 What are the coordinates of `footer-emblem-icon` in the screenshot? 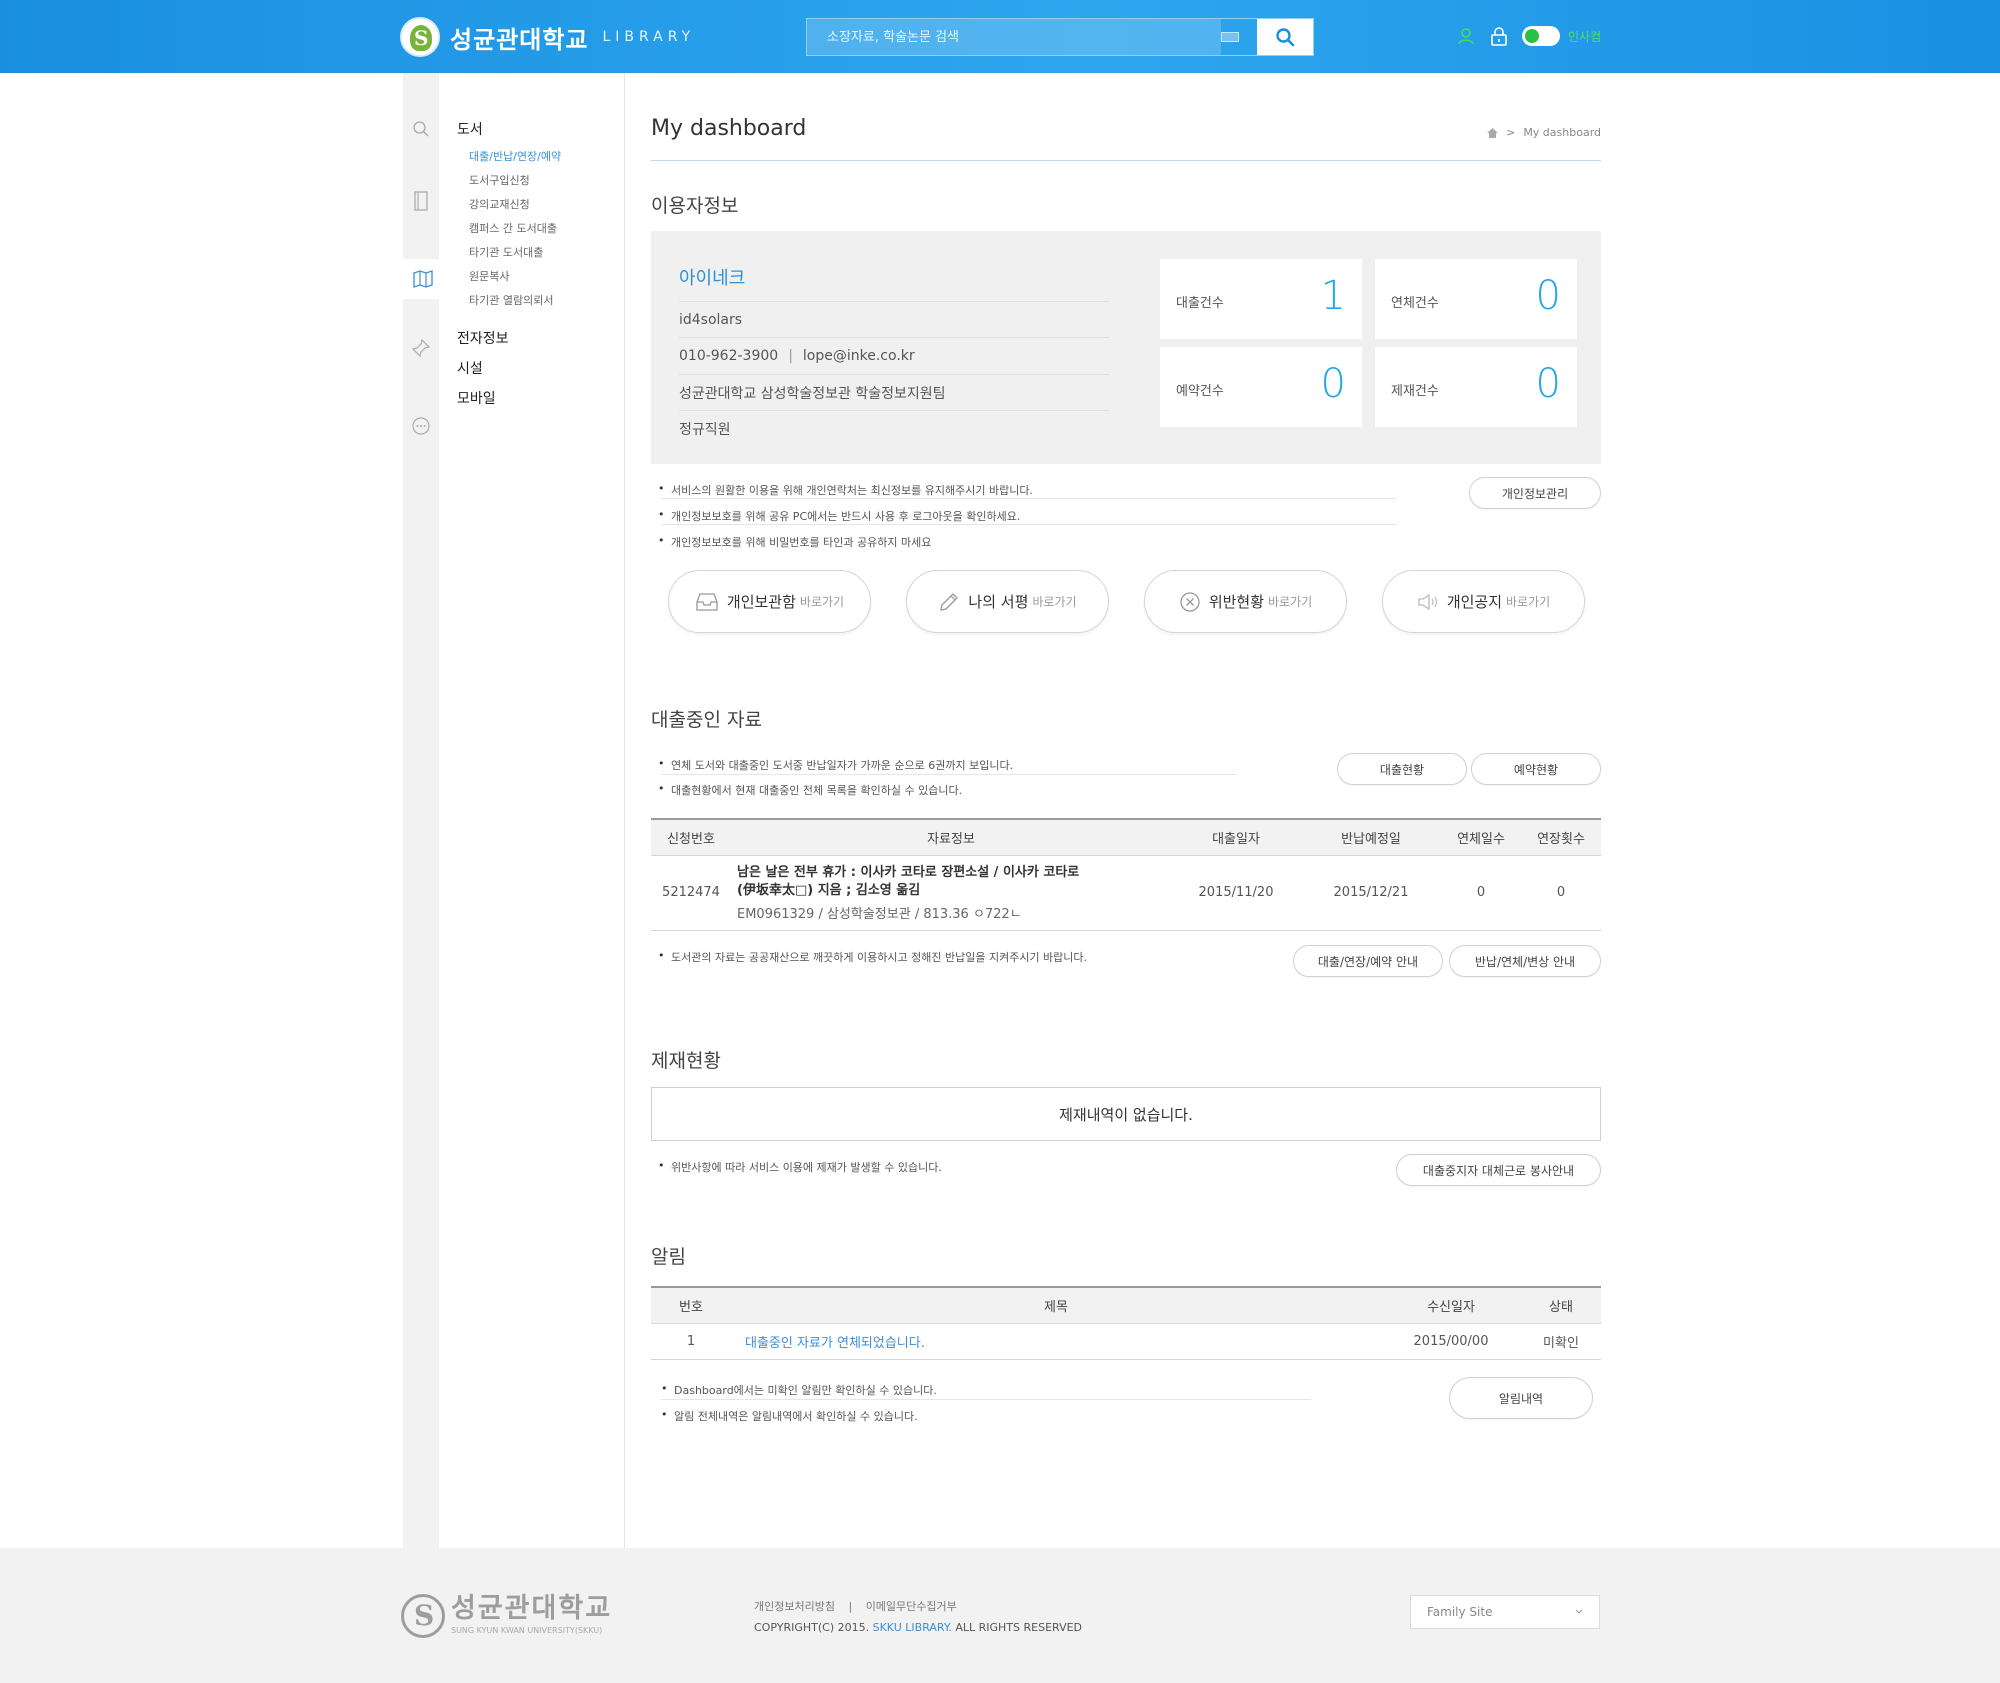 It's located at (423, 1616).